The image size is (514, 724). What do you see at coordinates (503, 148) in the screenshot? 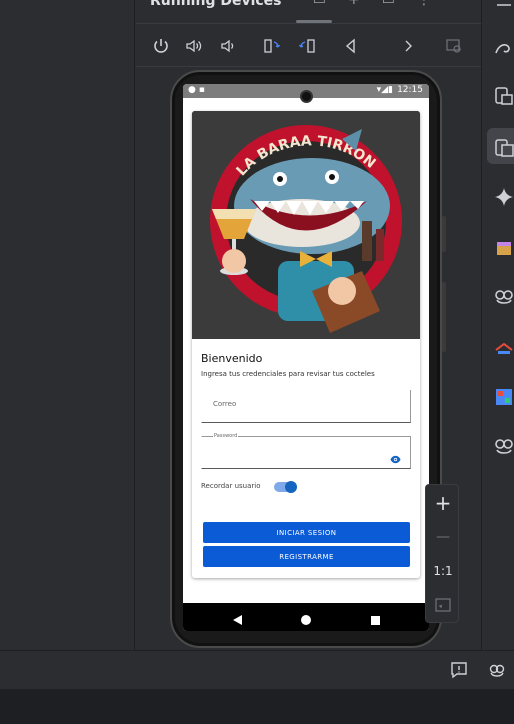
I see `running-devices-icon` at bounding box center [503, 148].